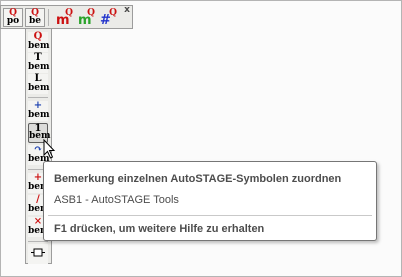 The width and height of the screenshot is (402, 277). I want to click on po-q-button: Q po, so click(13, 17).